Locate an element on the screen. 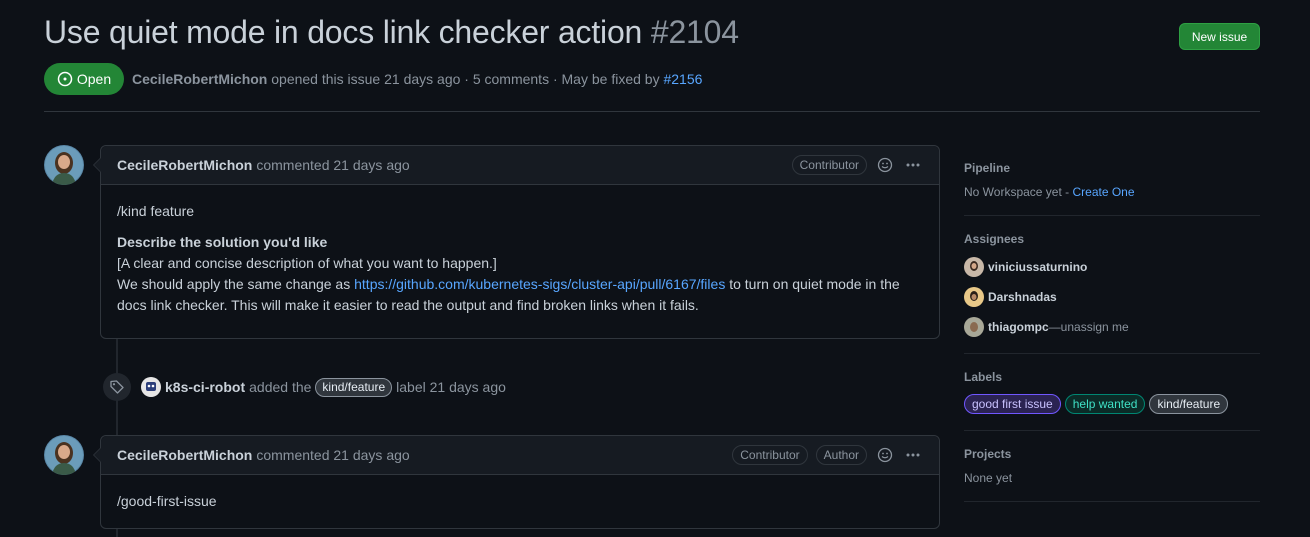 The image size is (1310, 537). assignee-item: thiagompc —unassign me is located at coordinates (1112, 326).